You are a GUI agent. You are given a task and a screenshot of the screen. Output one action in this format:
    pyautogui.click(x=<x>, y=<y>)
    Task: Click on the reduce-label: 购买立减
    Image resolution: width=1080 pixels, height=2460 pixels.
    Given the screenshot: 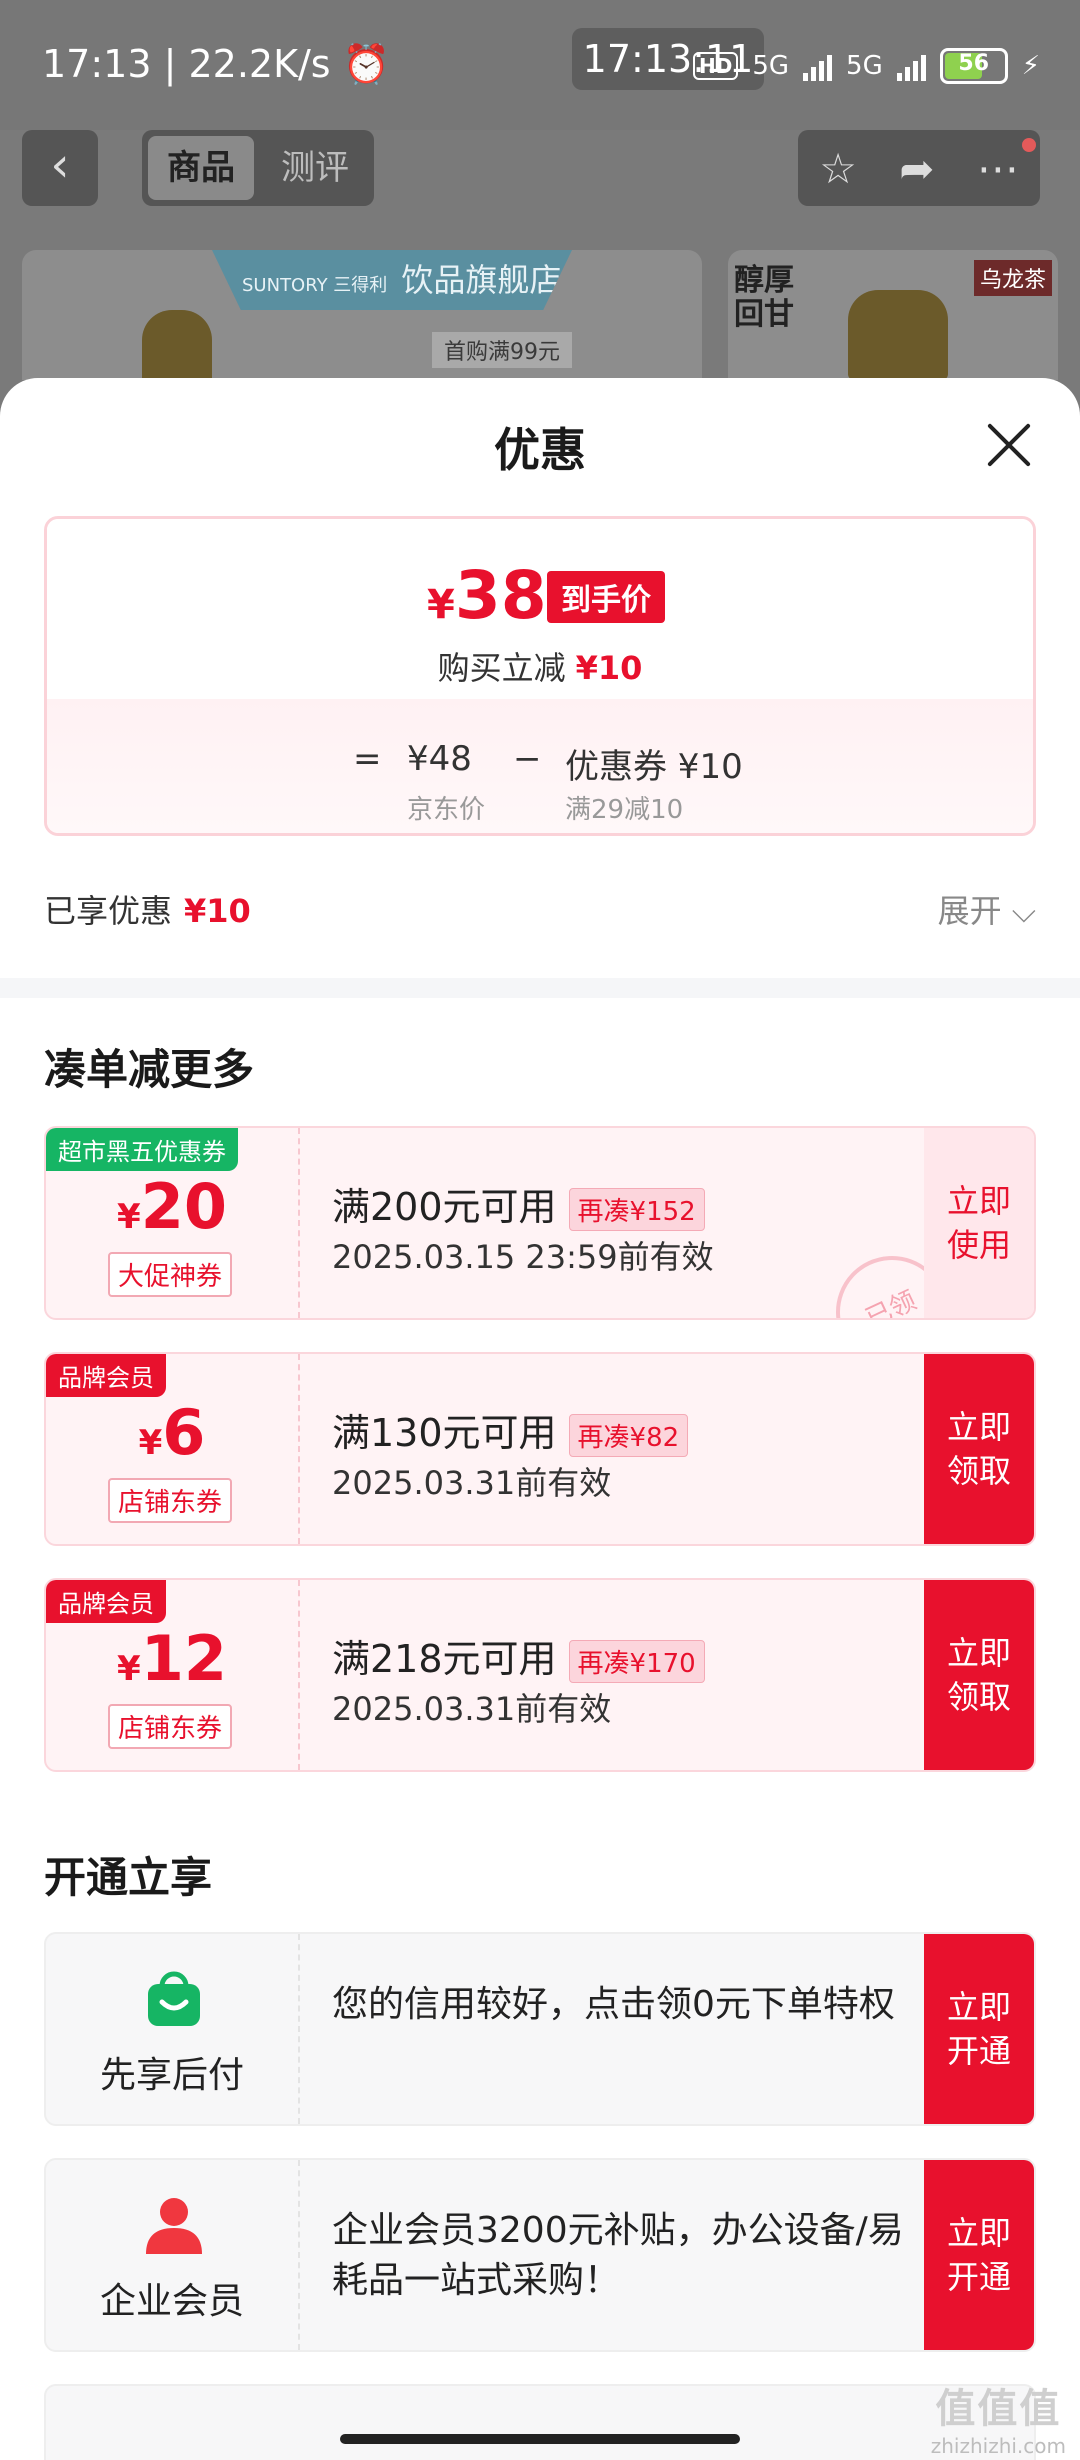 What is the action you would take?
    pyautogui.click(x=501, y=668)
    